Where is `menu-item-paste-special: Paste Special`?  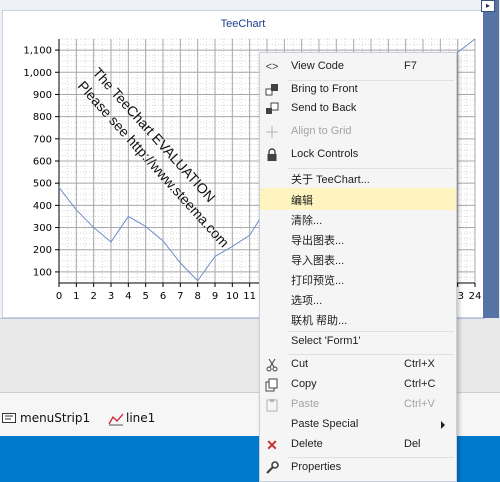 menu-item-paste-special: Paste Special is located at coordinates (358, 425).